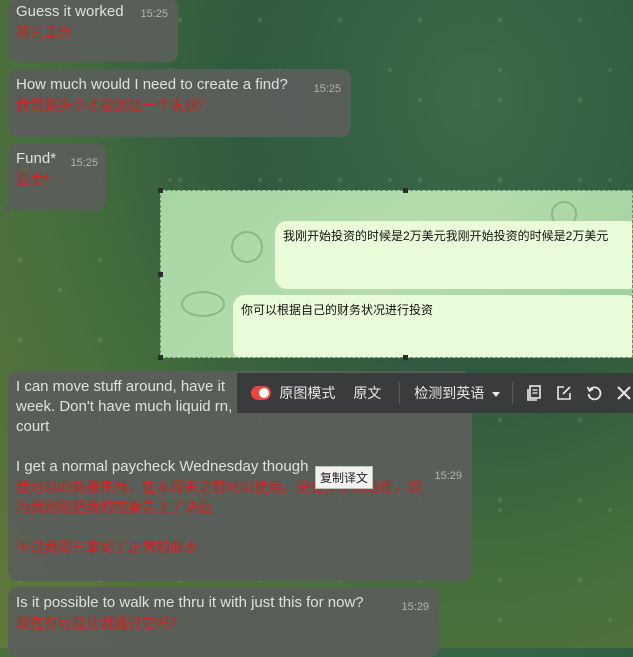  I want to click on language-detect-label: 检测到英语, so click(449, 393).